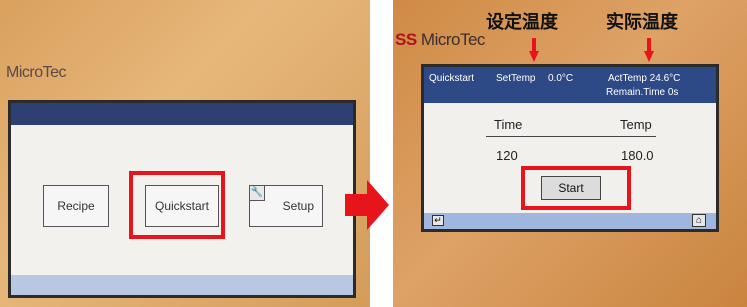 The height and width of the screenshot is (307, 747). I want to click on mode-label: Quickstart, so click(452, 78).